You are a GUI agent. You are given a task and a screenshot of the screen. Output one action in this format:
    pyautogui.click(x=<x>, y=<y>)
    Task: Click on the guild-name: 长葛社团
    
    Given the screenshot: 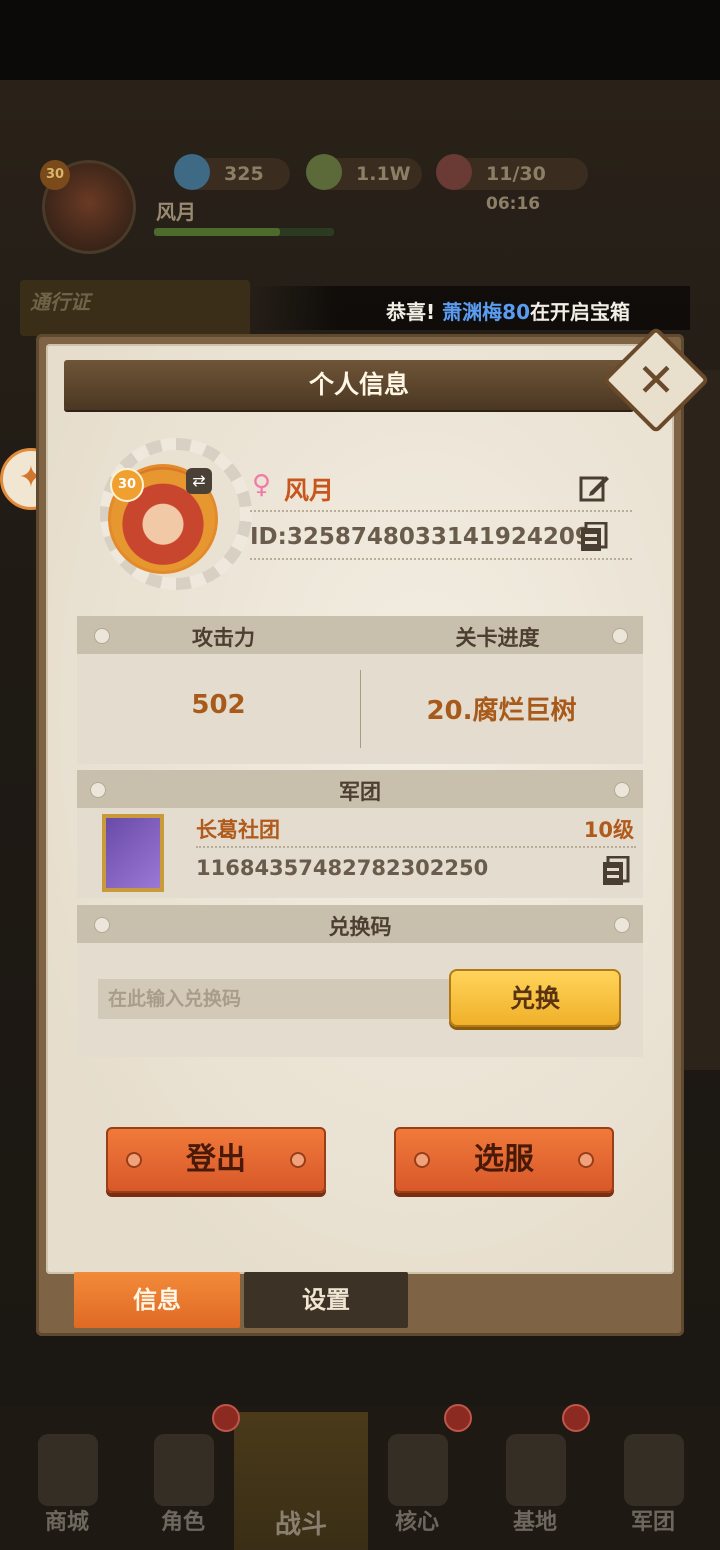 What is the action you would take?
    pyautogui.click(x=238, y=830)
    